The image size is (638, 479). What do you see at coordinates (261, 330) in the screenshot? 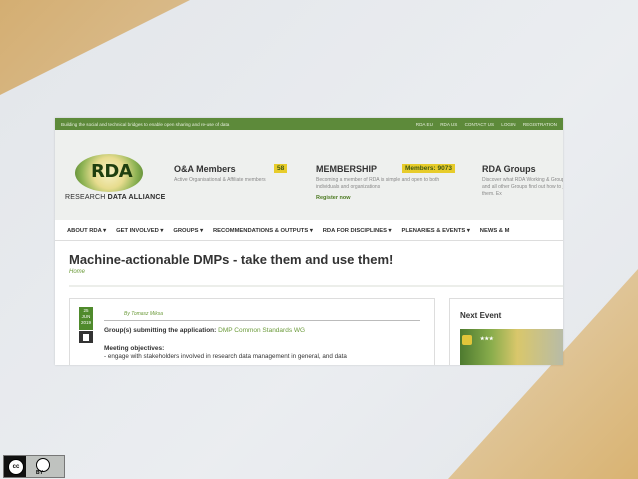
I see `group-link: DMP Common Standards WG` at bounding box center [261, 330].